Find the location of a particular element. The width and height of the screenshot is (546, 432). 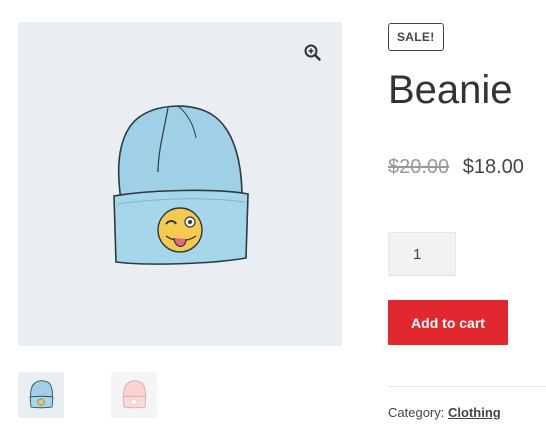

category-link-clothing: Clothing is located at coordinates (474, 412).